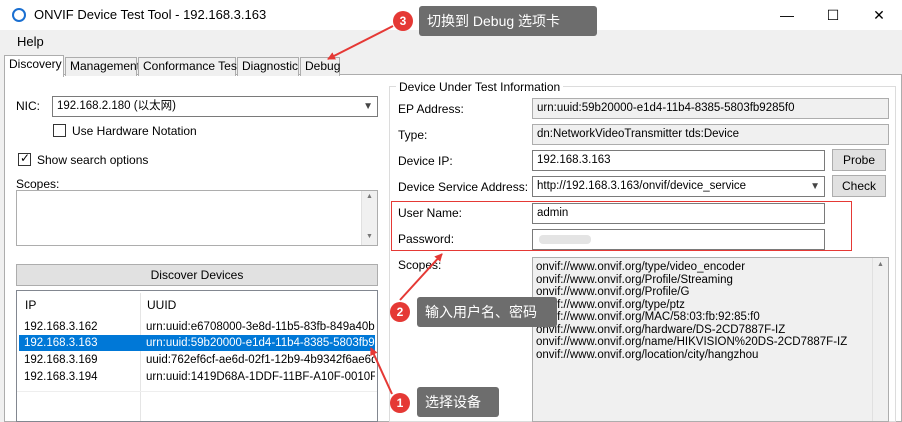 The image size is (902, 422). Describe the element at coordinates (385, 210) in the screenshot. I see `annotation-arrows` at that location.